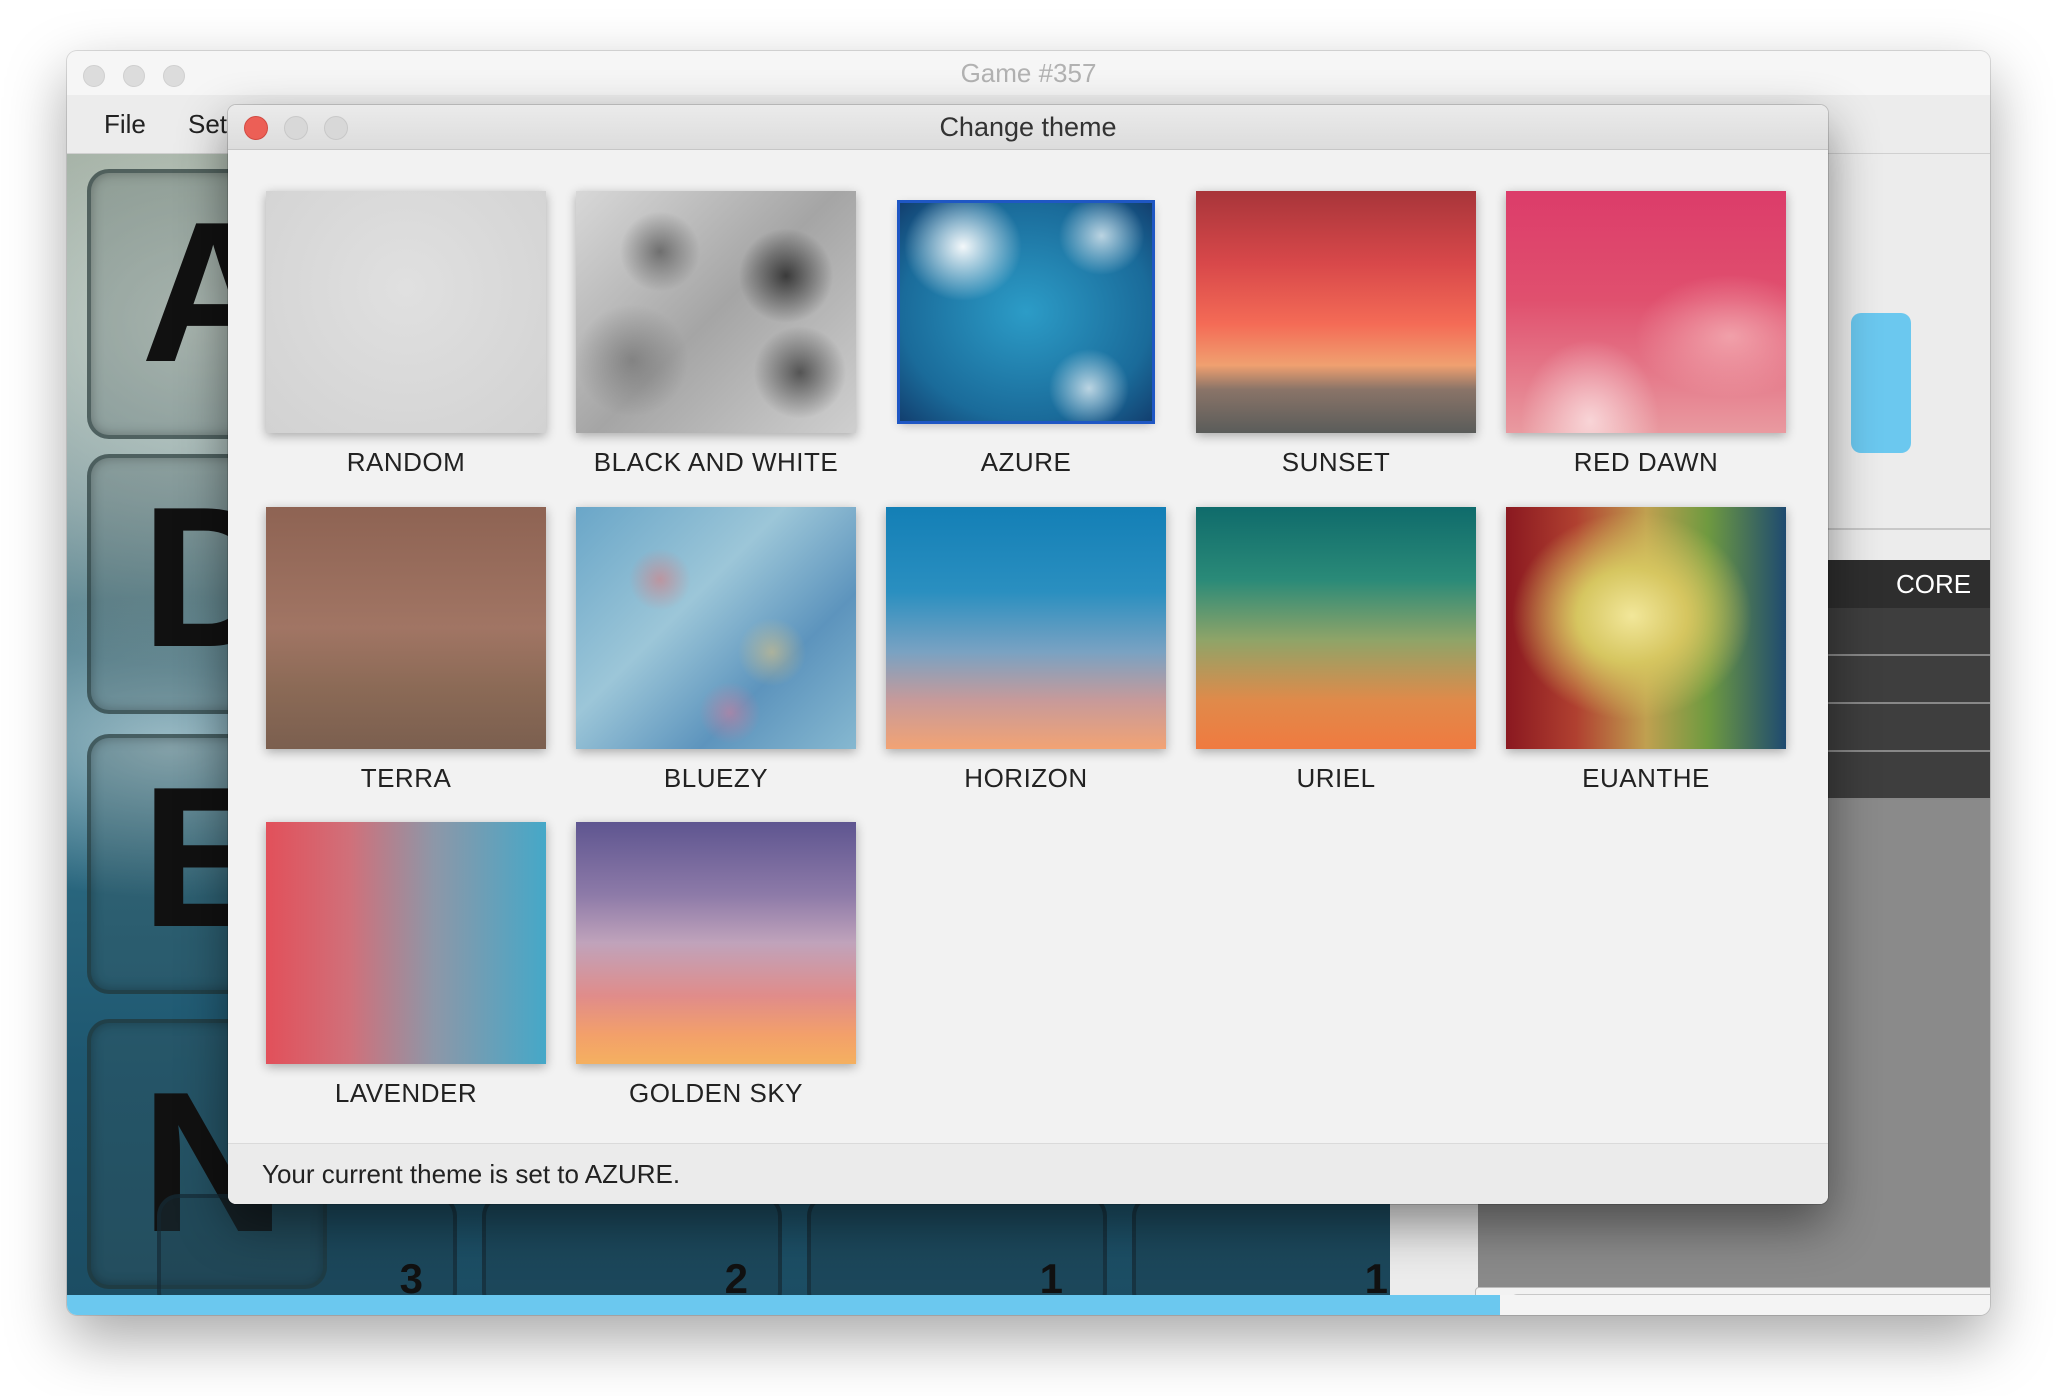 The image size is (2056, 1396). What do you see at coordinates (1646, 778) in the screenshot?
I see `theme-label: EUANTHE` at bounding box center [1646, 778].